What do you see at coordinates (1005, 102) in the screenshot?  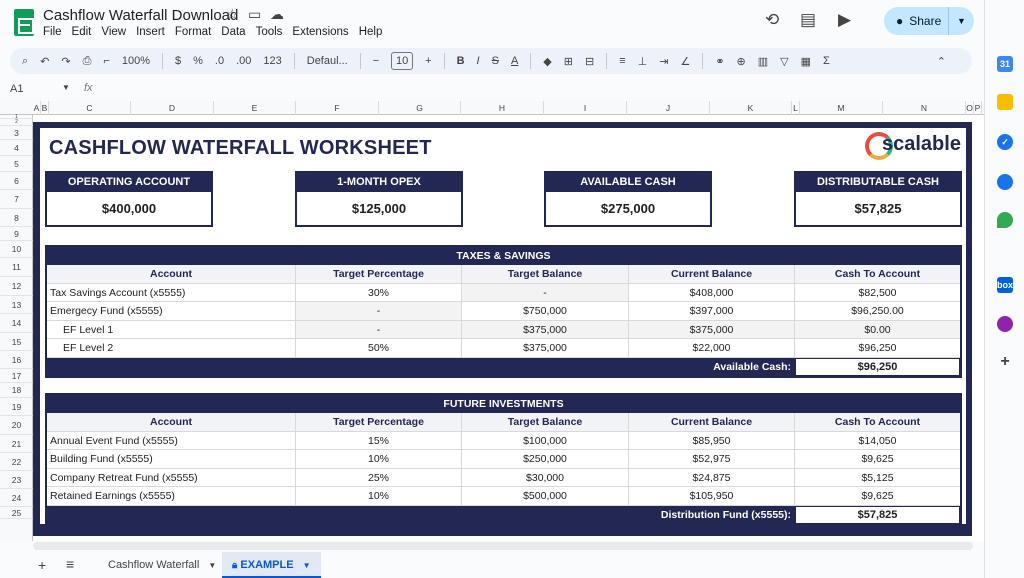 I see `keep-icon` at bounding box center [1005, 102].